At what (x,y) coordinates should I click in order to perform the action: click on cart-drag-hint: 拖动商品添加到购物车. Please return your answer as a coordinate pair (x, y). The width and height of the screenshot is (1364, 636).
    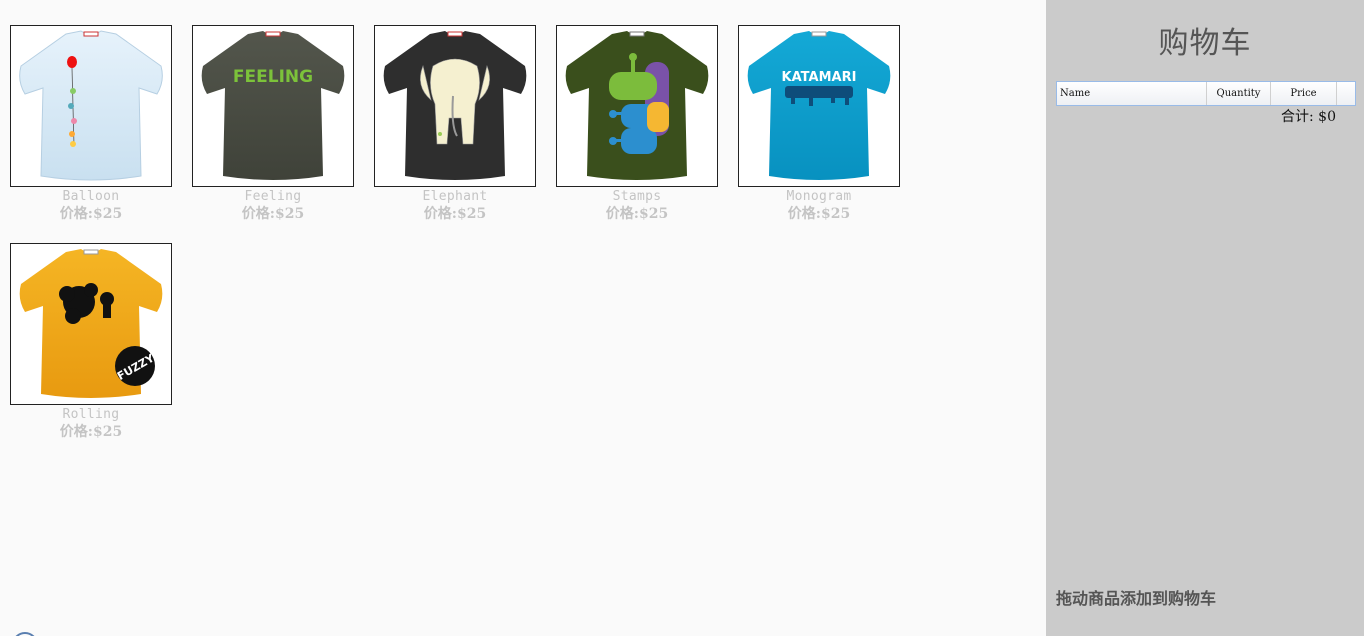
    Looking at the image, I should click on (1136, 598).